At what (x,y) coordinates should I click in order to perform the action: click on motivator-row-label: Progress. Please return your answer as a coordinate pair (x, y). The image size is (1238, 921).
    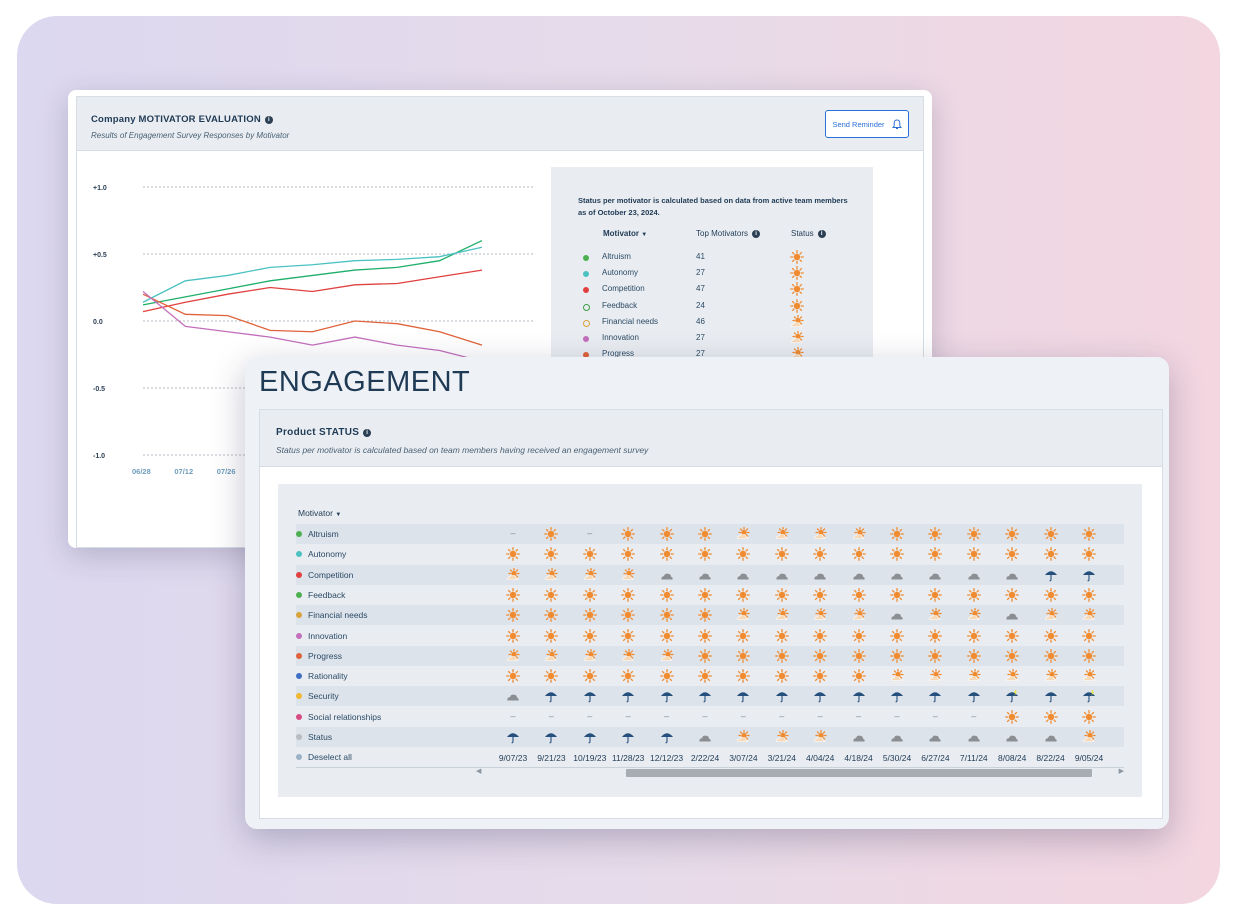
    Looking at the image, I should click on (319, 656).